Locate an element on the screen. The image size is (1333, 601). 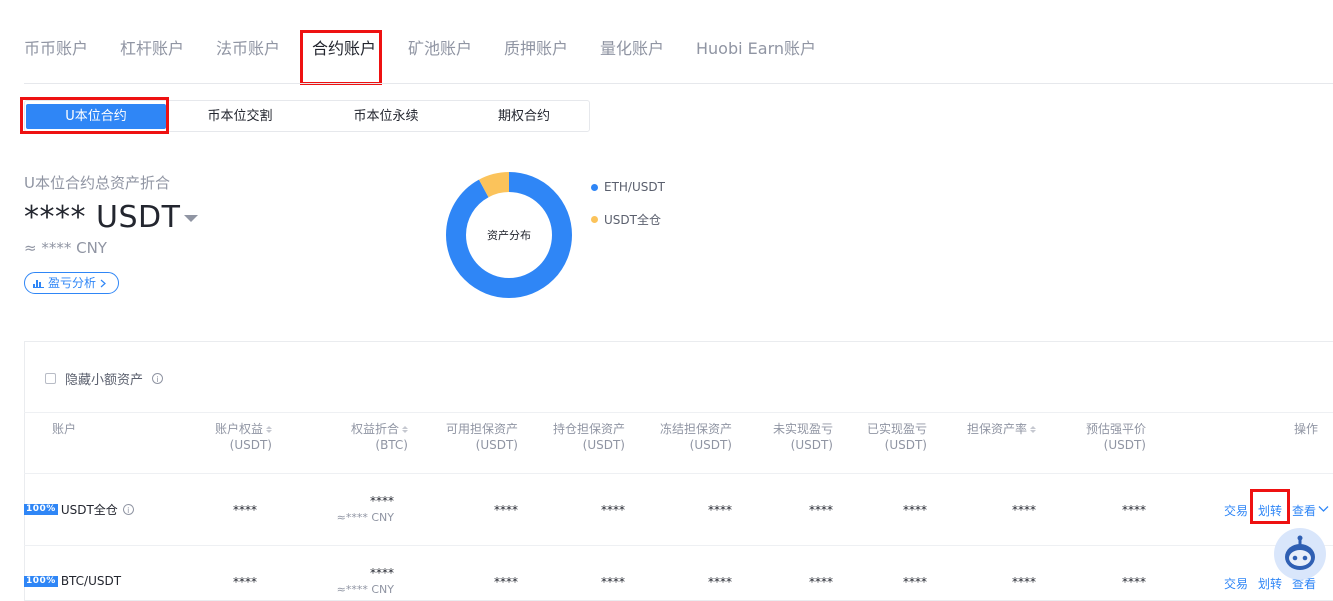
cell-equity-cny: ≈**** CNY is located at coordinates (365, 517).